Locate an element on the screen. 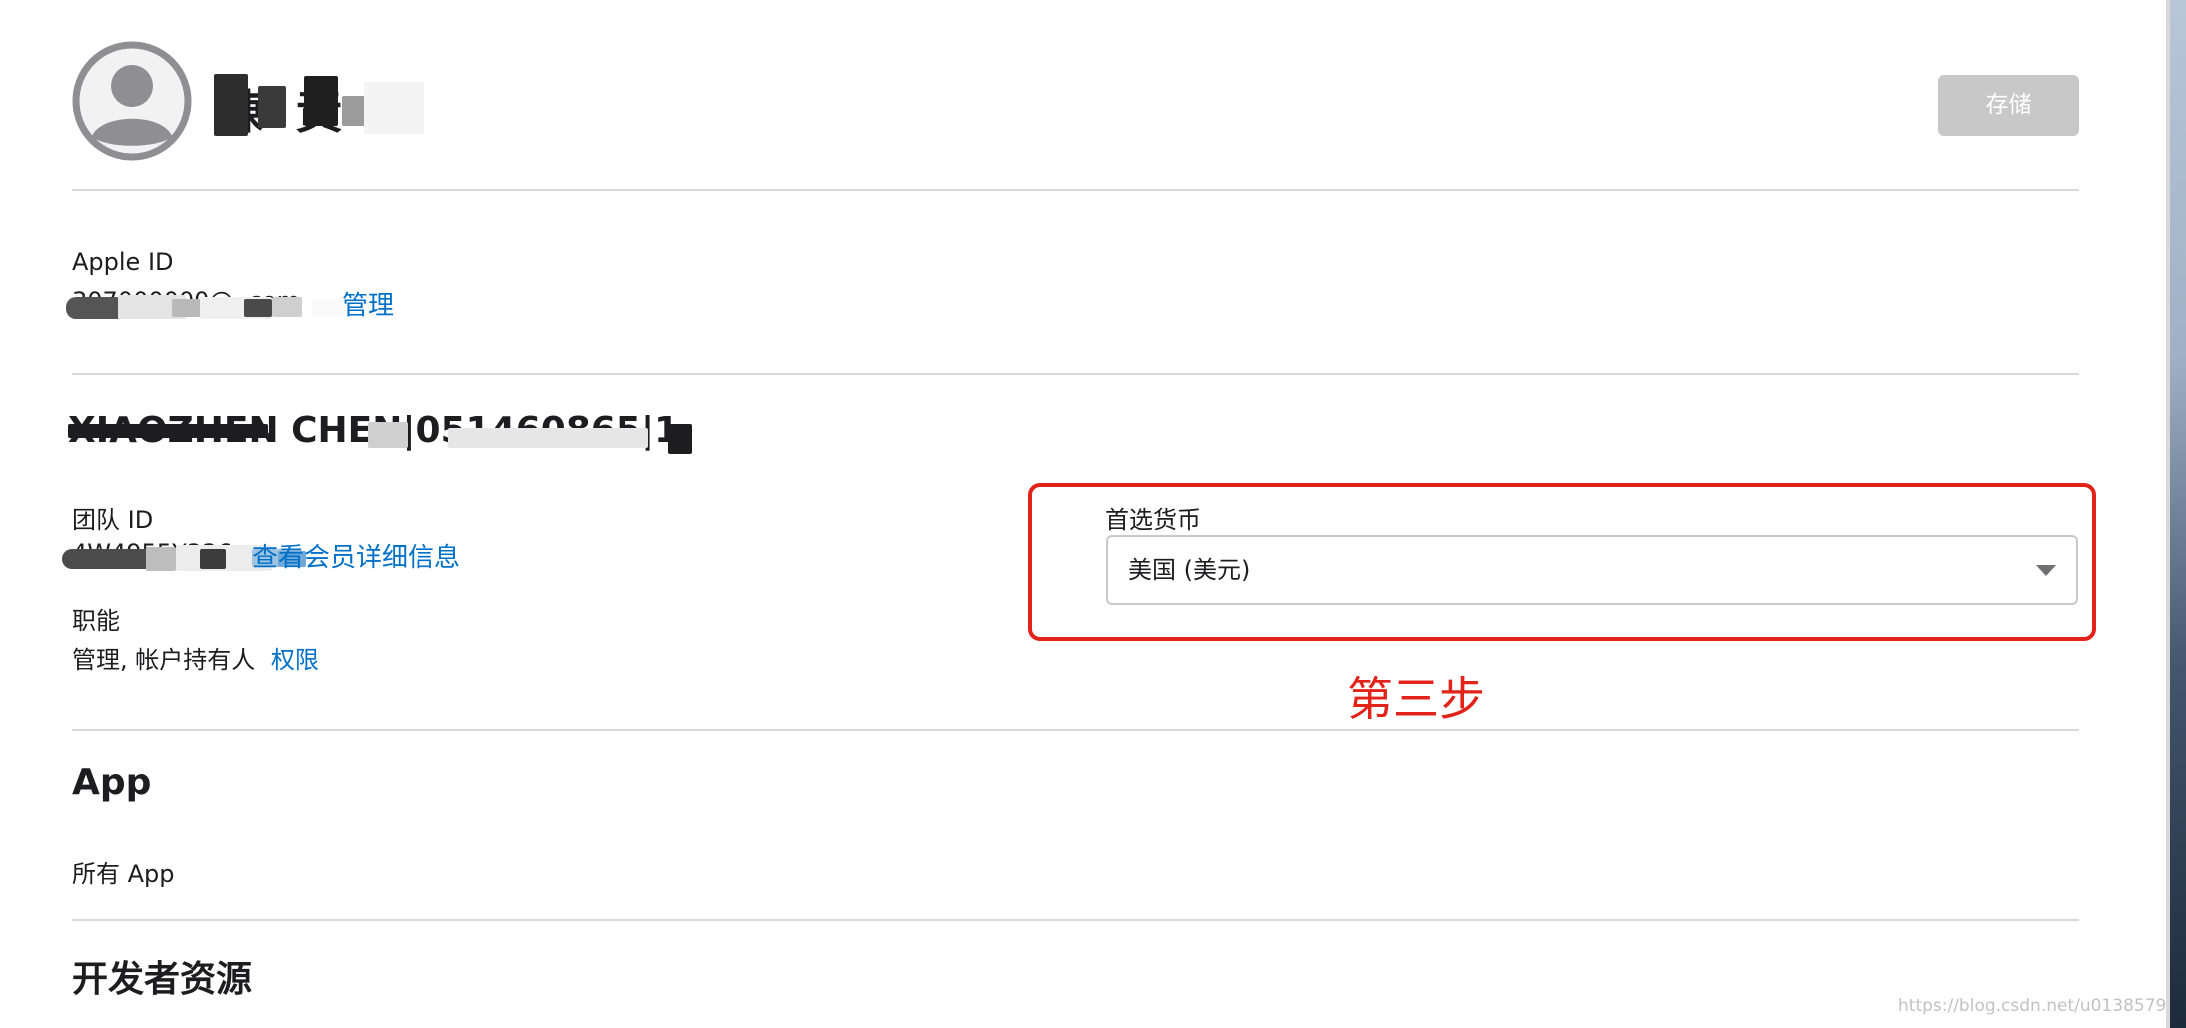 The image size is (2186, 1028). avatar-icon is located at coordinates (132, 101).